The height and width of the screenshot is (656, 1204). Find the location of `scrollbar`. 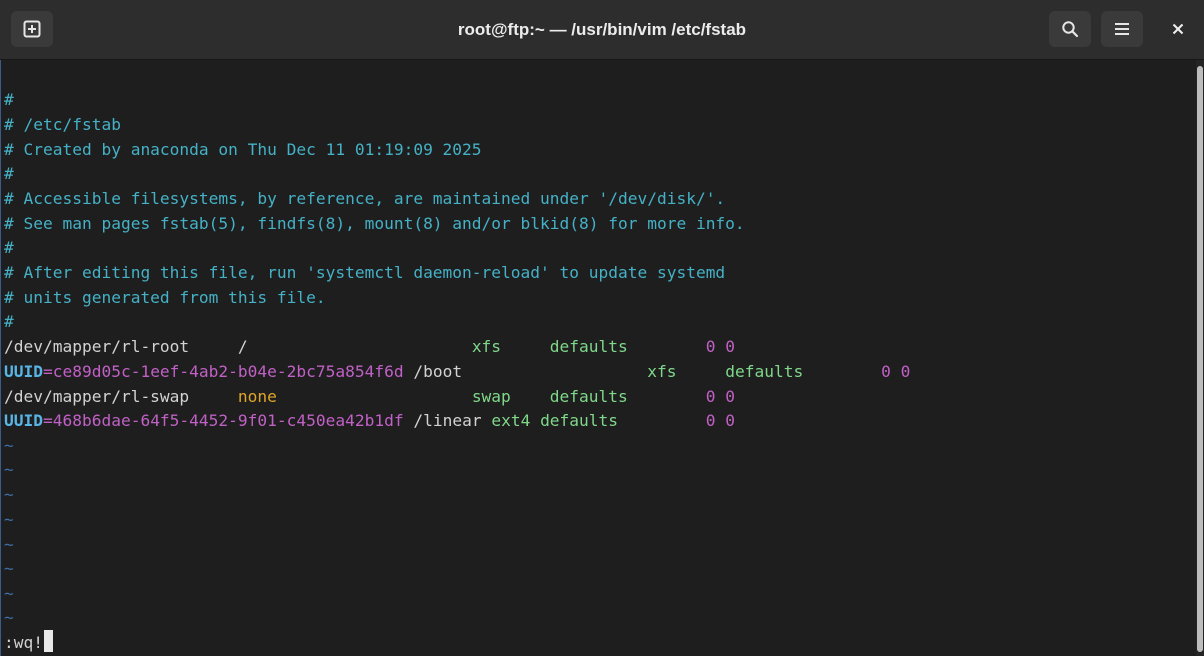

scrollbar is located at coordinates (1200, 358).